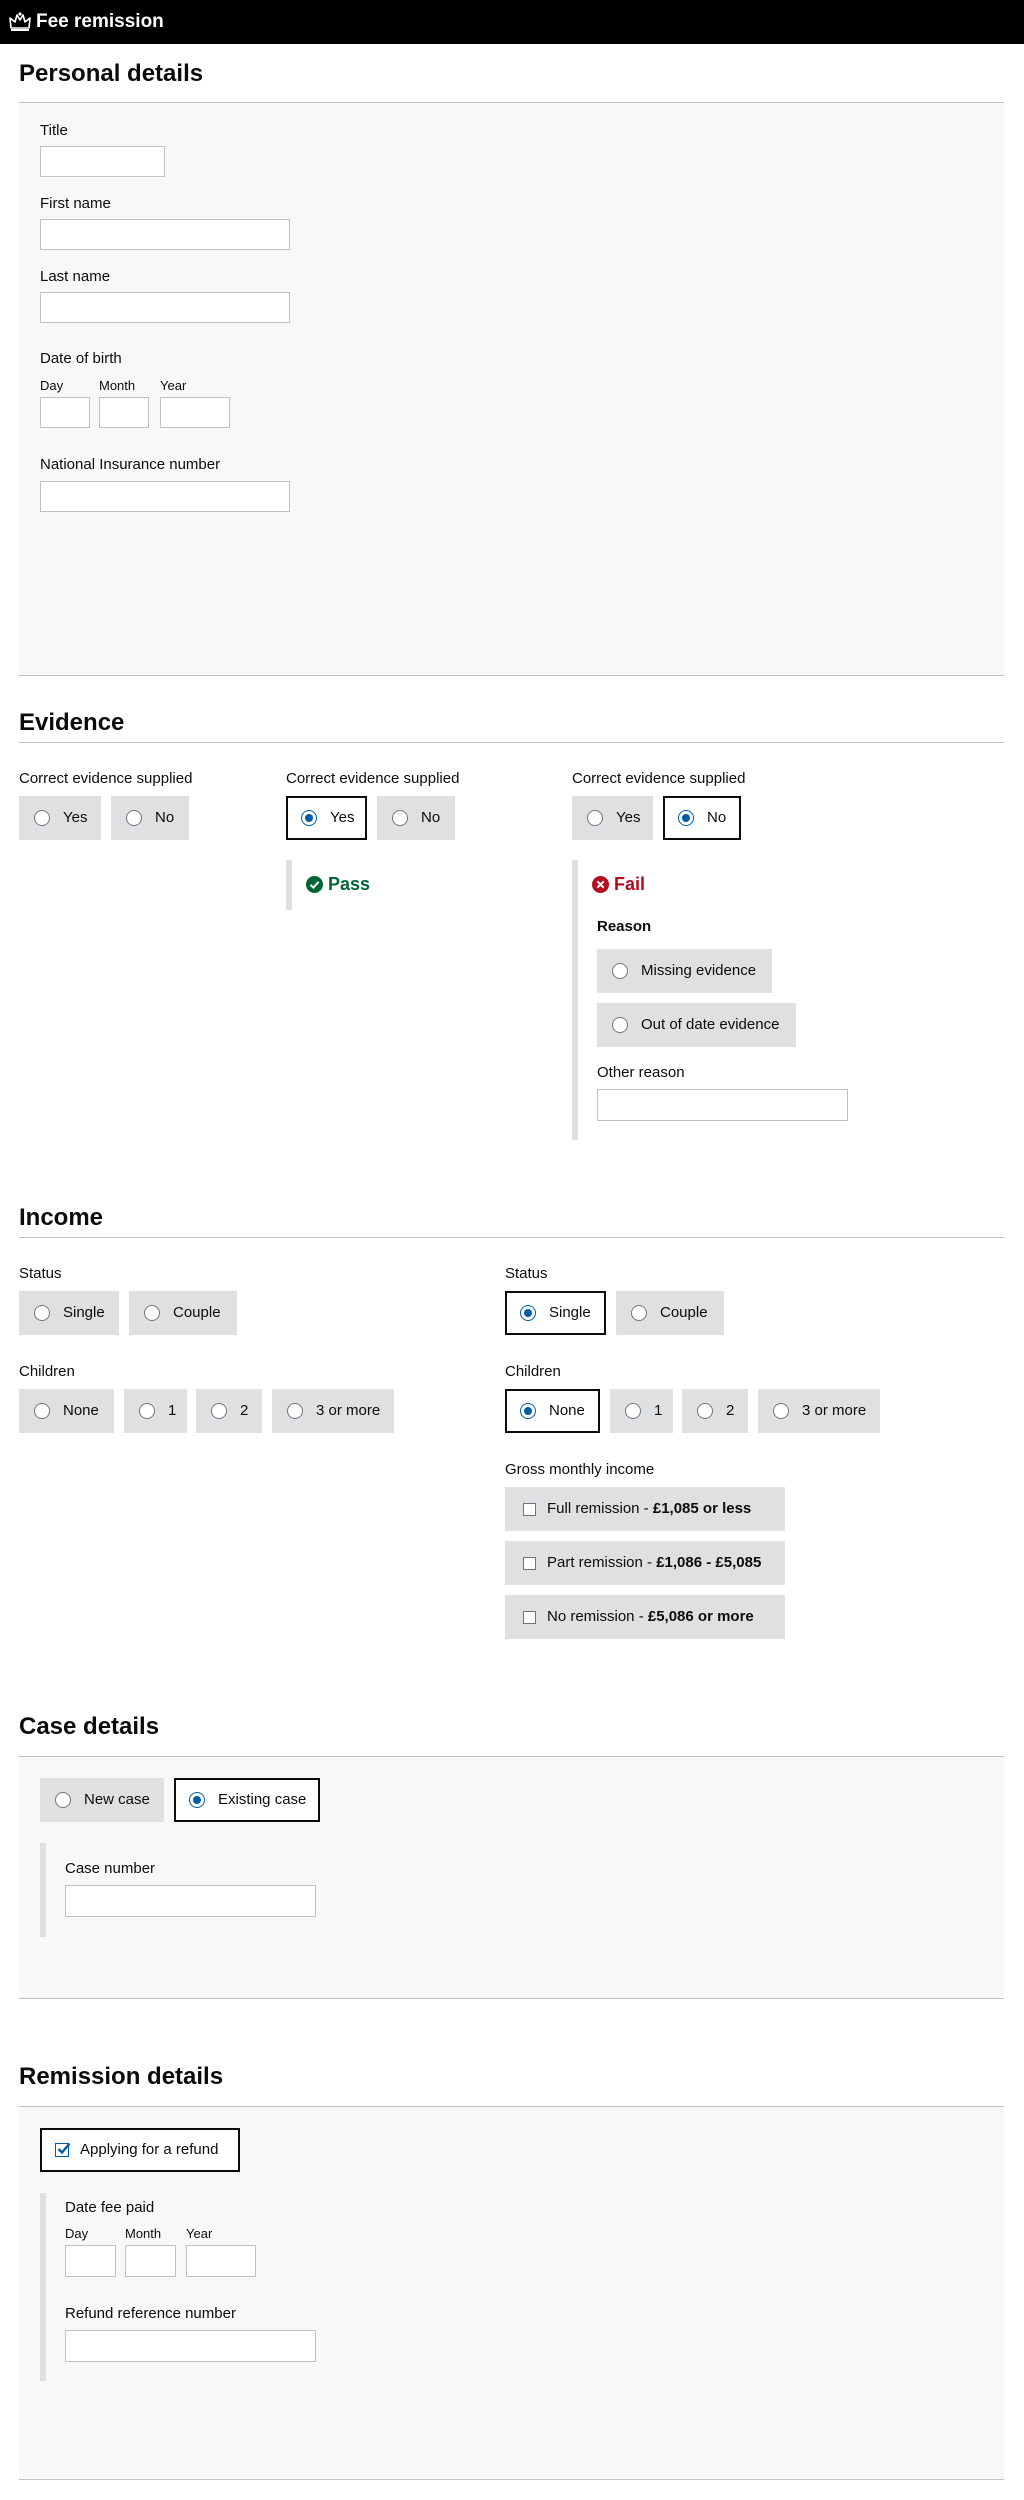  Describe the element at coordinates (221, 2261) in the screenshot. I see `fee-year-input` at that location.